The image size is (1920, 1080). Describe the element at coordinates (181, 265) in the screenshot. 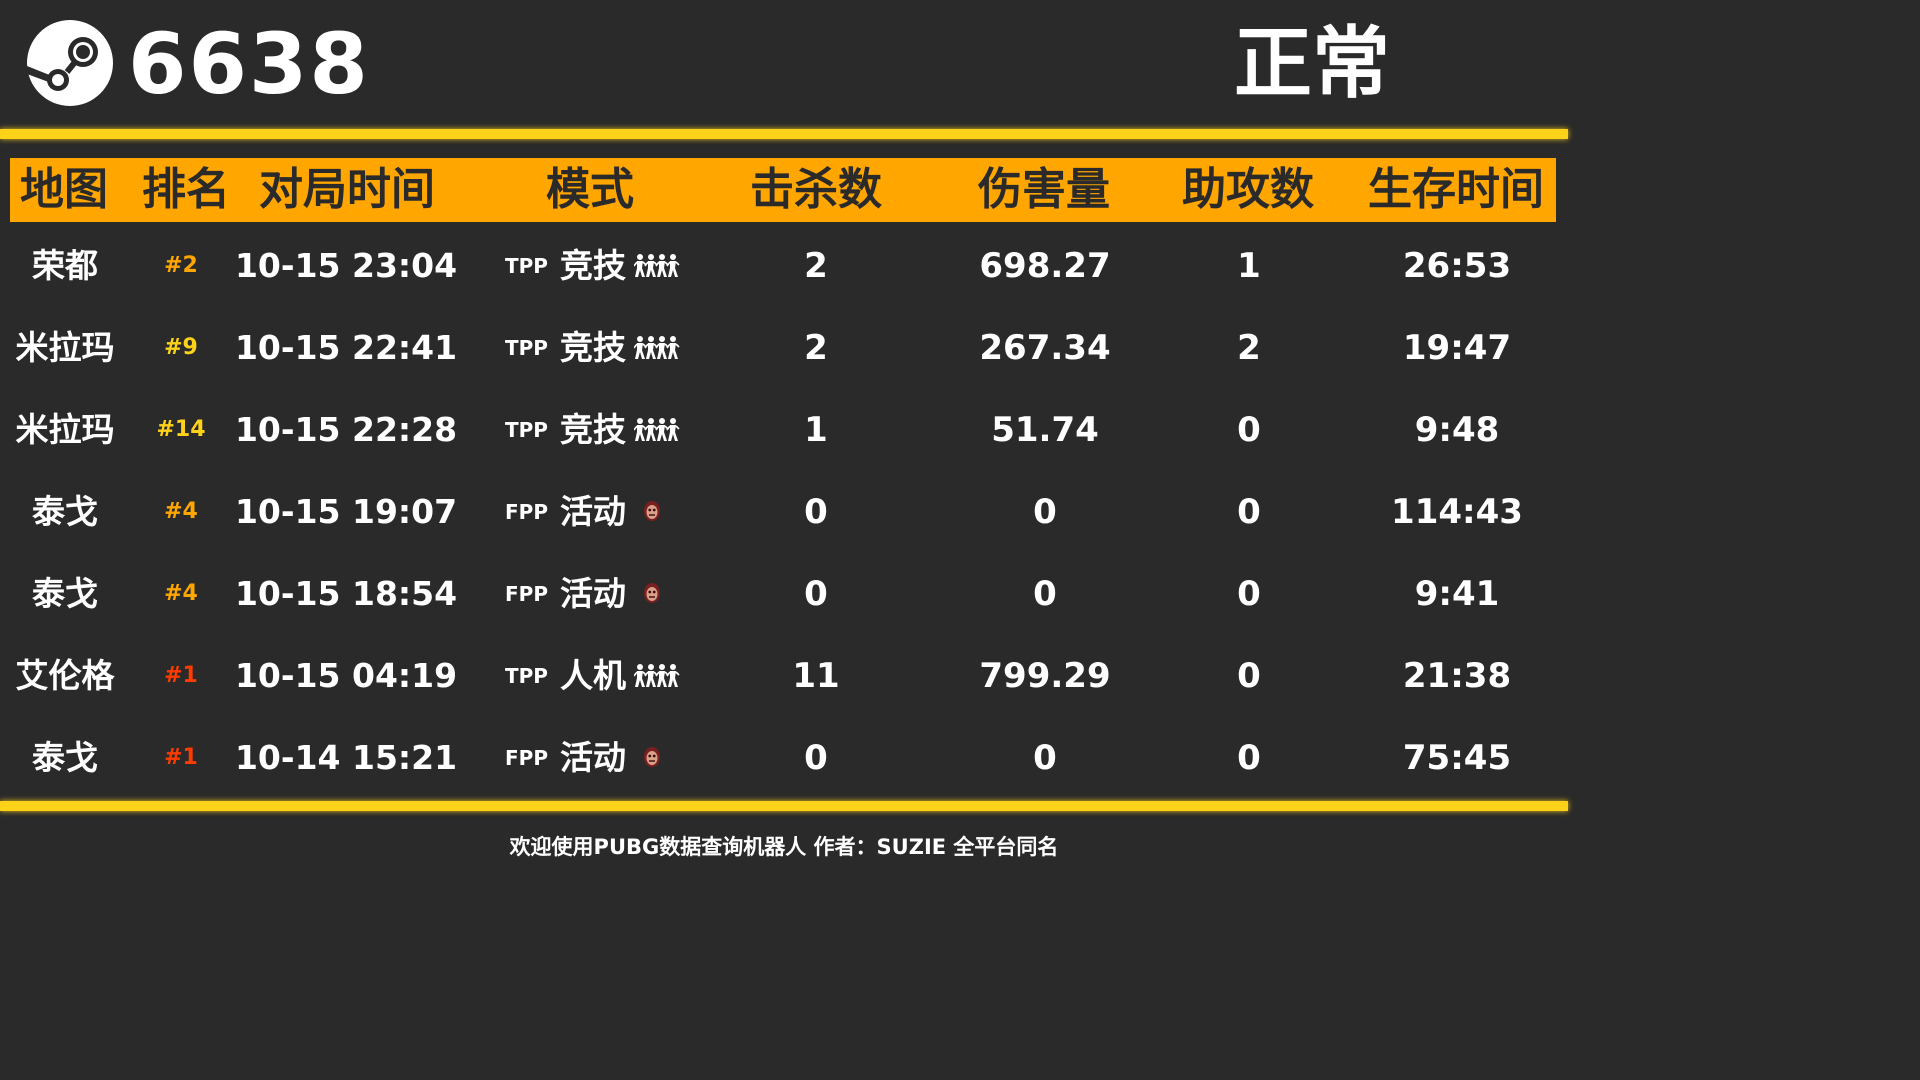

I see `rank-badge: #2` at that location.